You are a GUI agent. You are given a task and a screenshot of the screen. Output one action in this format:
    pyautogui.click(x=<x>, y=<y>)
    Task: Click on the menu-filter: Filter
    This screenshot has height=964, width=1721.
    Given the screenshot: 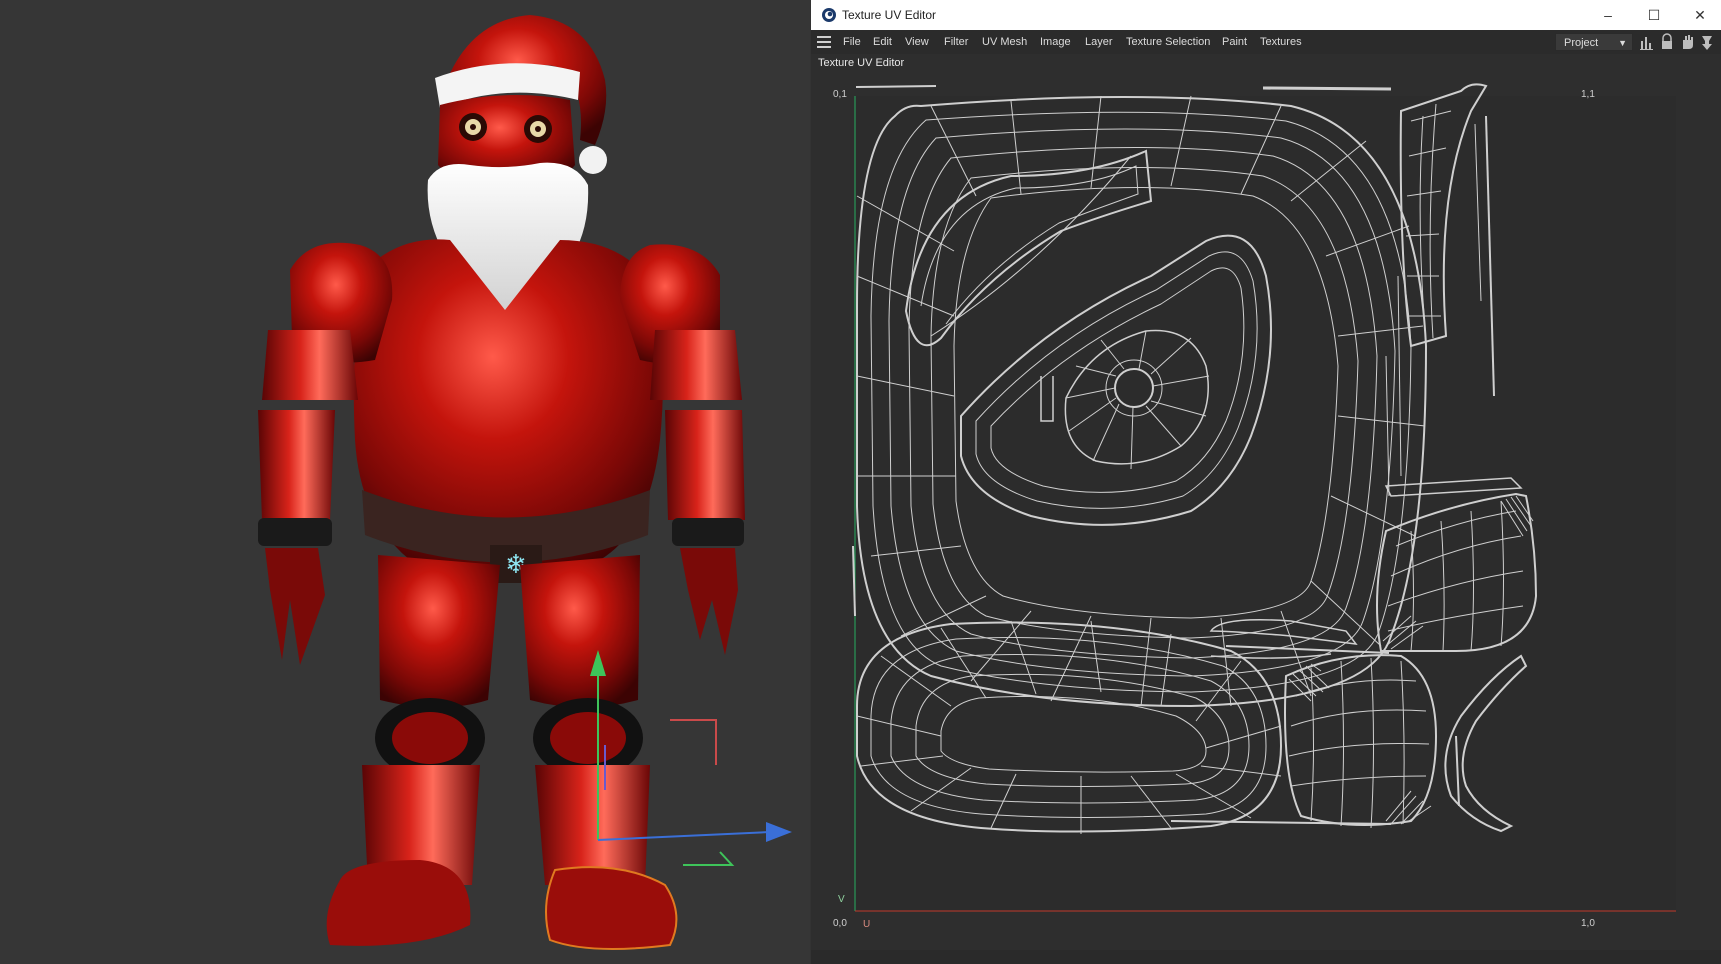 What is the action you would take?
    pyautogui.click(x=956, y=42)
    